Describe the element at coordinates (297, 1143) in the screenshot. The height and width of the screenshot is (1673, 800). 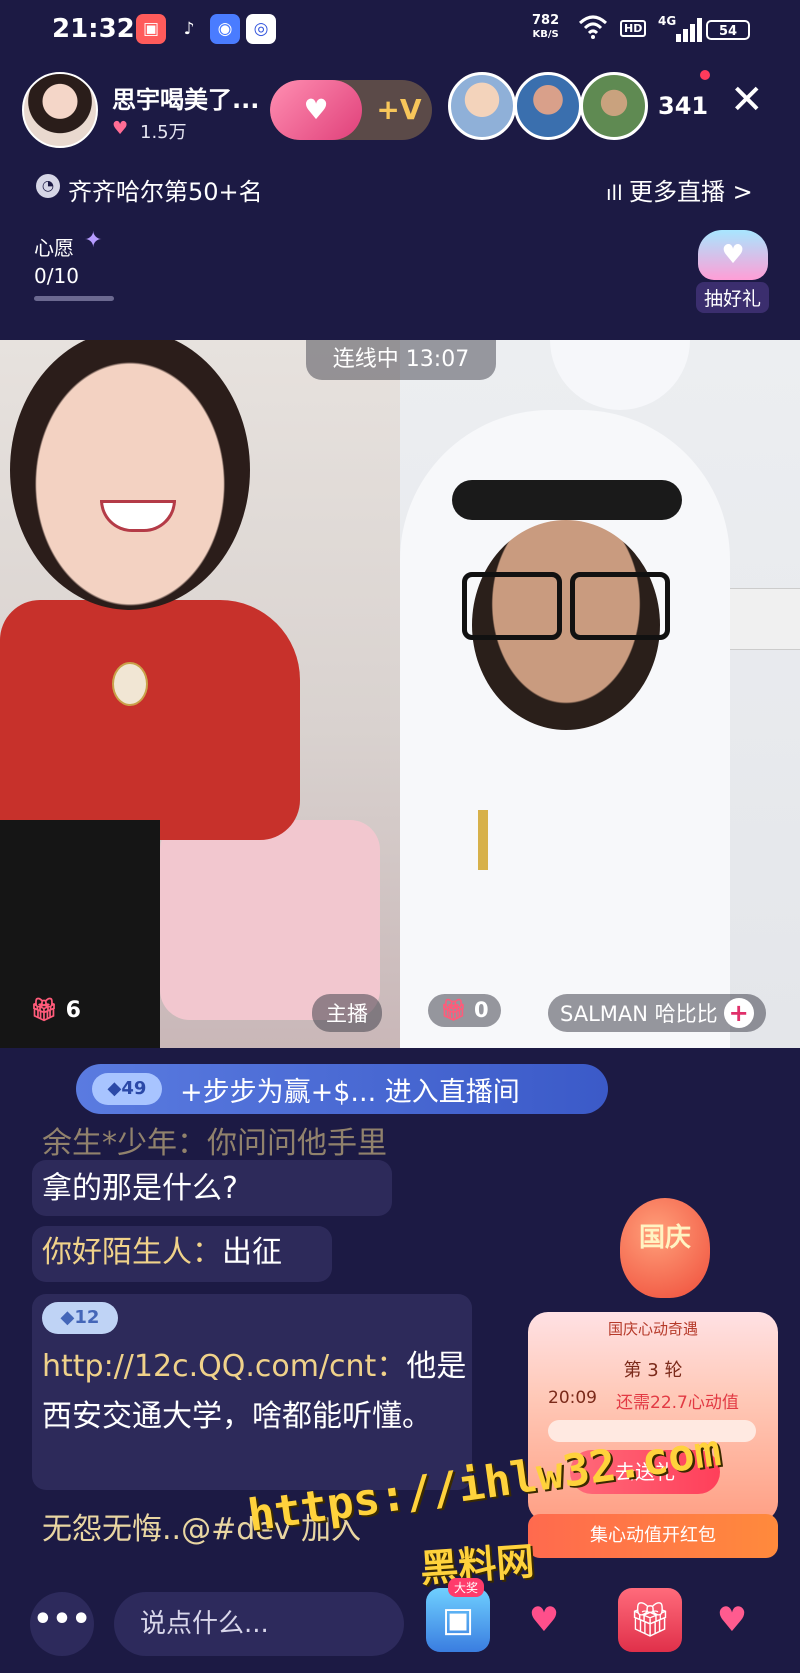
I see `chat-text: 你问问他手里` at that location.